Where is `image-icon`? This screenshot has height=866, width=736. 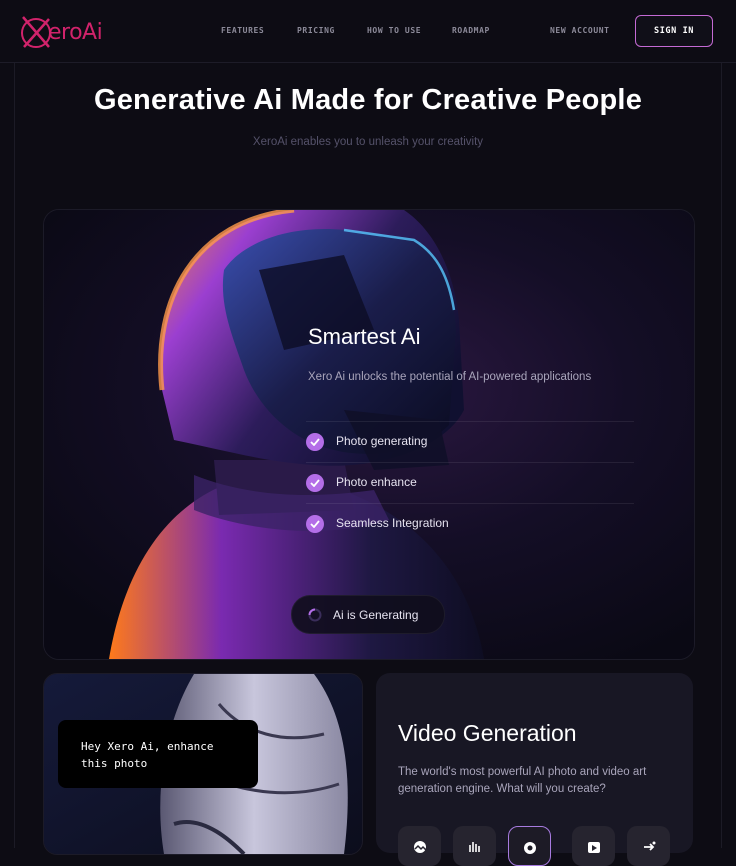 image-icon is located at coordinates (420, 847).